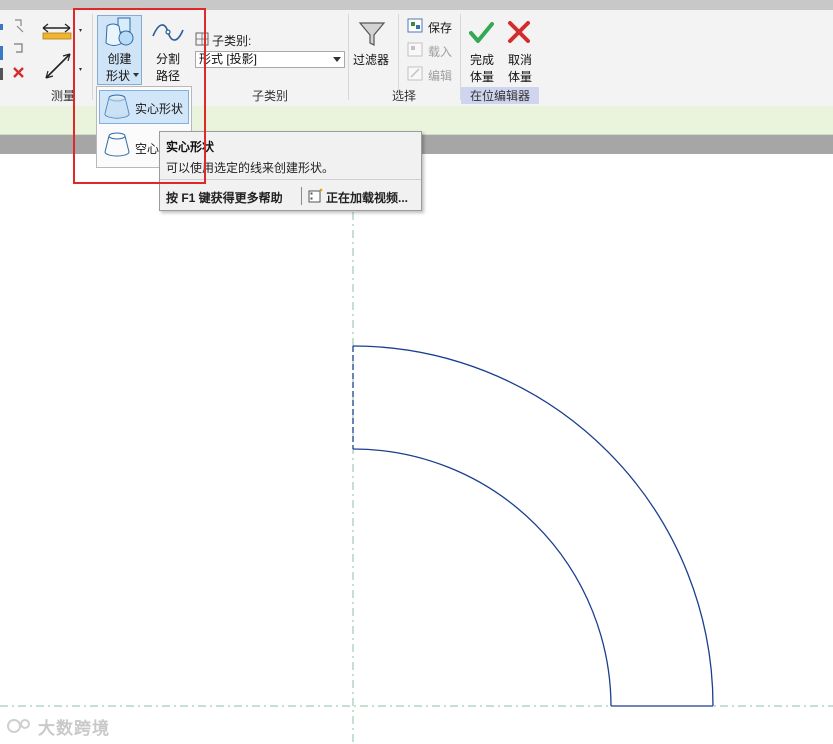  What do you see at coordinates (337, 59) in the screenshot?
I see `chevron-down-icon` at bounding box center [337, 59].